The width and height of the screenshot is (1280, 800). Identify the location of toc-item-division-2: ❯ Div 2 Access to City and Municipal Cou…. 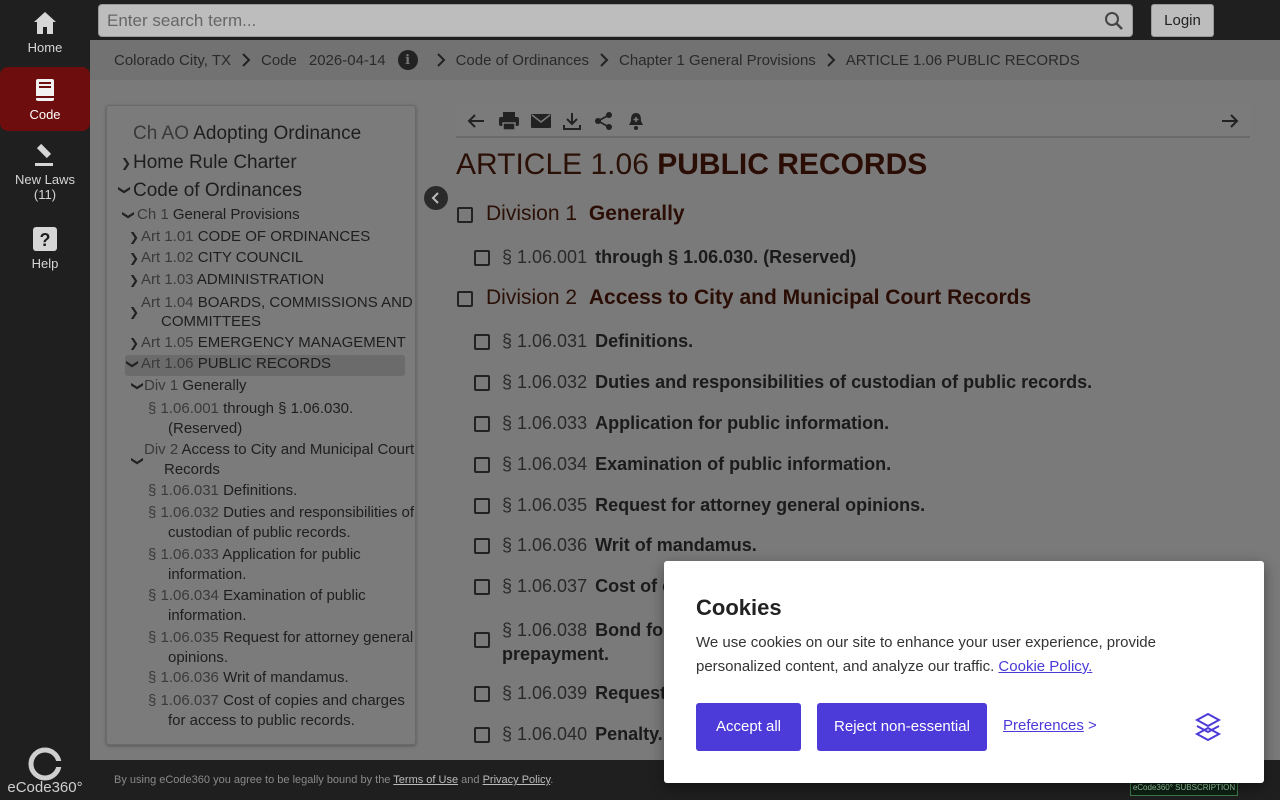
(273, 460).